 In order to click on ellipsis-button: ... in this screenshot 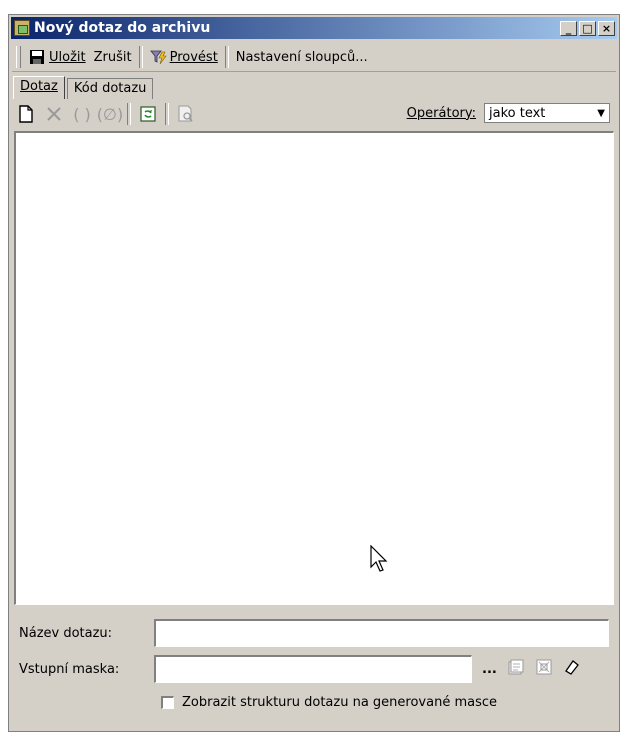, I will do `click(489, 669)`.